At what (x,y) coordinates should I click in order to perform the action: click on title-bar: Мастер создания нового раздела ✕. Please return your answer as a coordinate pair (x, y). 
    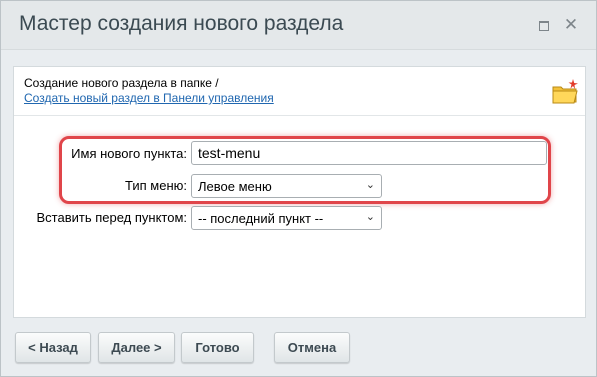
    Looking at the image, I should click on (298, 25).